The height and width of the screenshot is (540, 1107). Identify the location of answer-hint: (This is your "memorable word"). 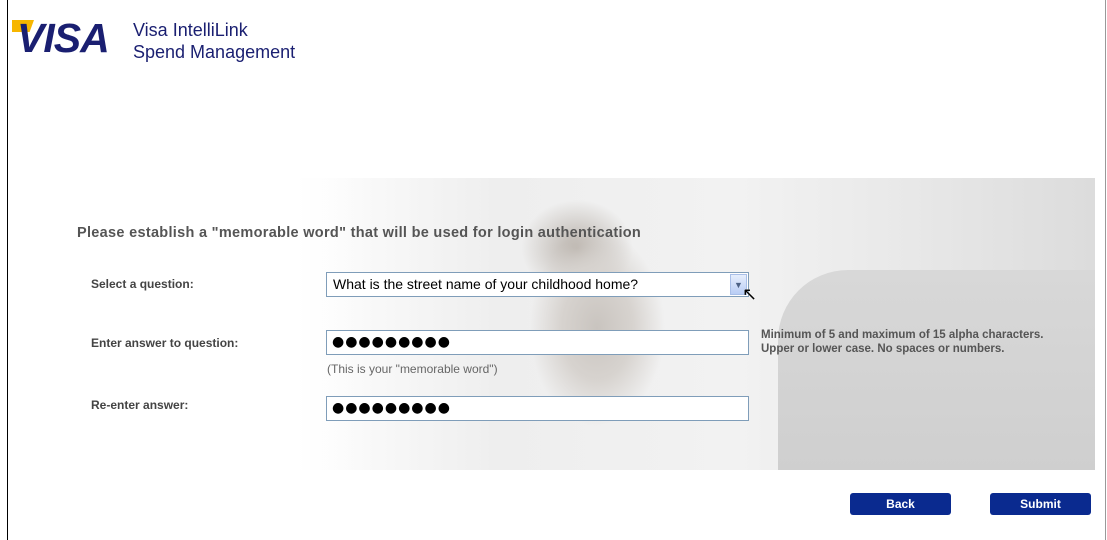
(412, 369).